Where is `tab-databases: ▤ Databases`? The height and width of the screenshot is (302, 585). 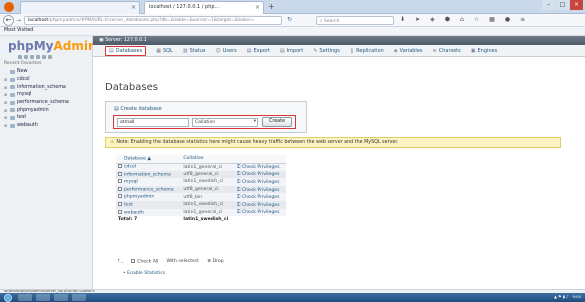 tab-databases: ▤ Databases is located at coordinates (126, 50).